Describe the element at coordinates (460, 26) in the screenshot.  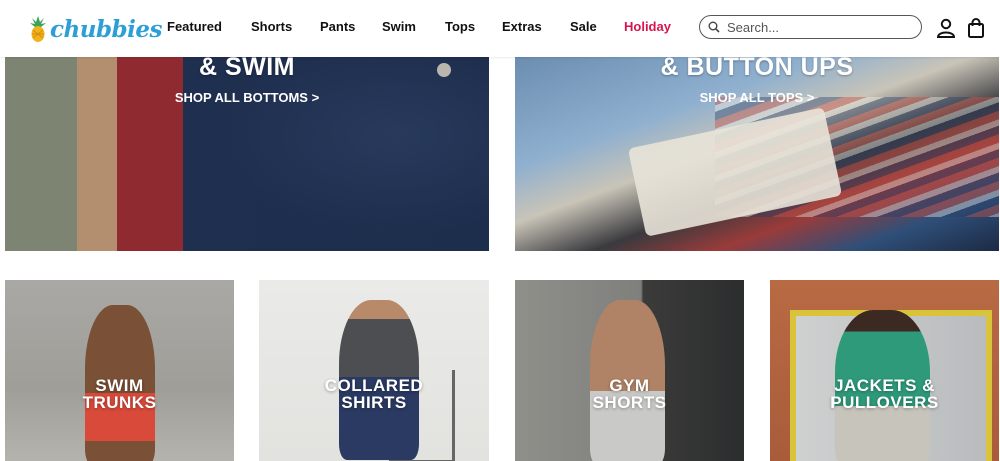
I see `nav-tops: Tops` at that location.